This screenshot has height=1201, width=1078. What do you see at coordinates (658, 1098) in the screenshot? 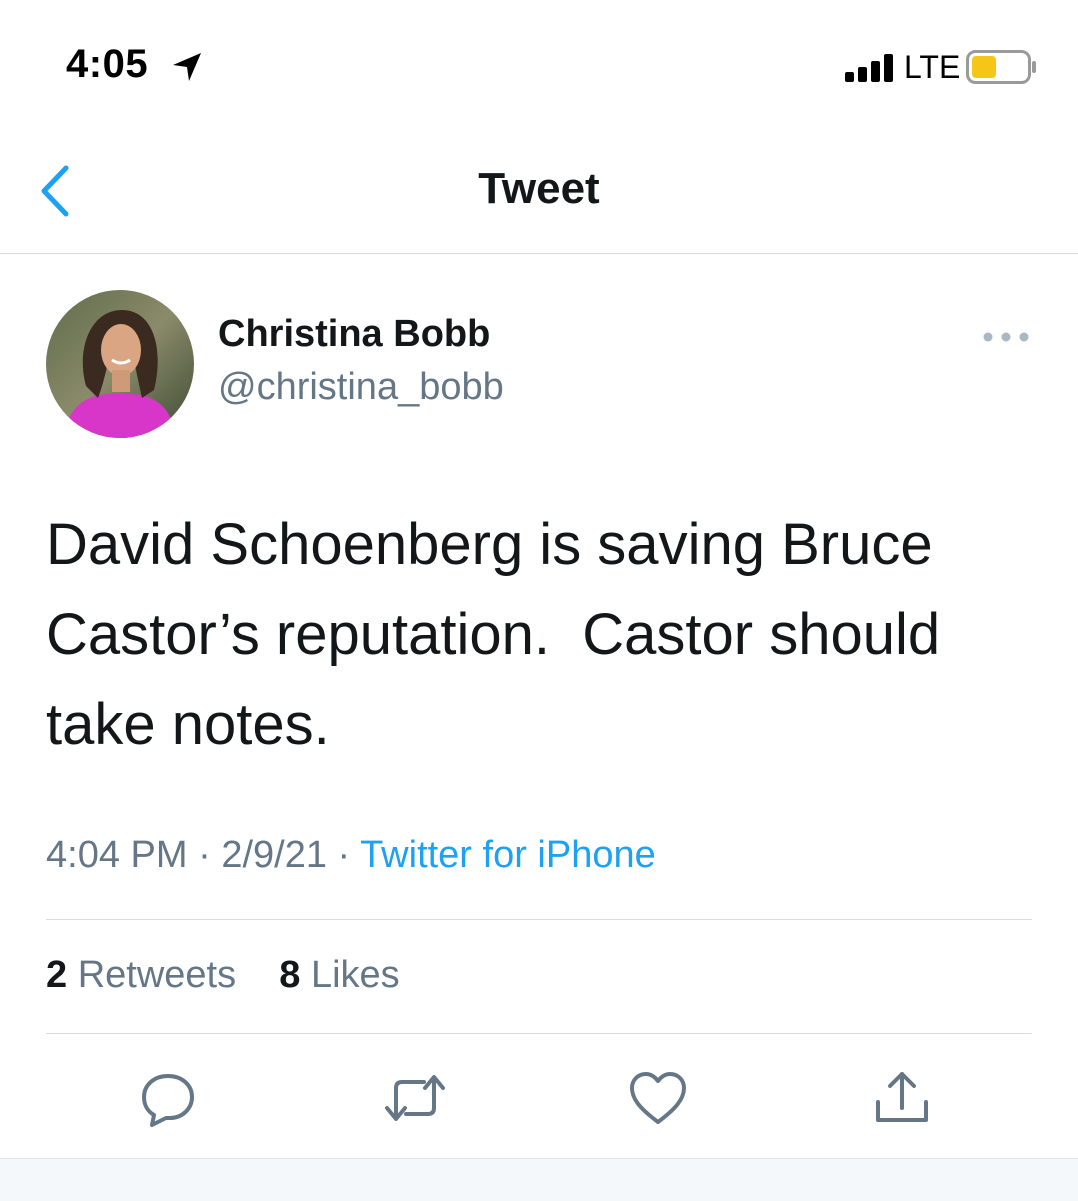
I see `like-button` at bounding box center [658, 1098].